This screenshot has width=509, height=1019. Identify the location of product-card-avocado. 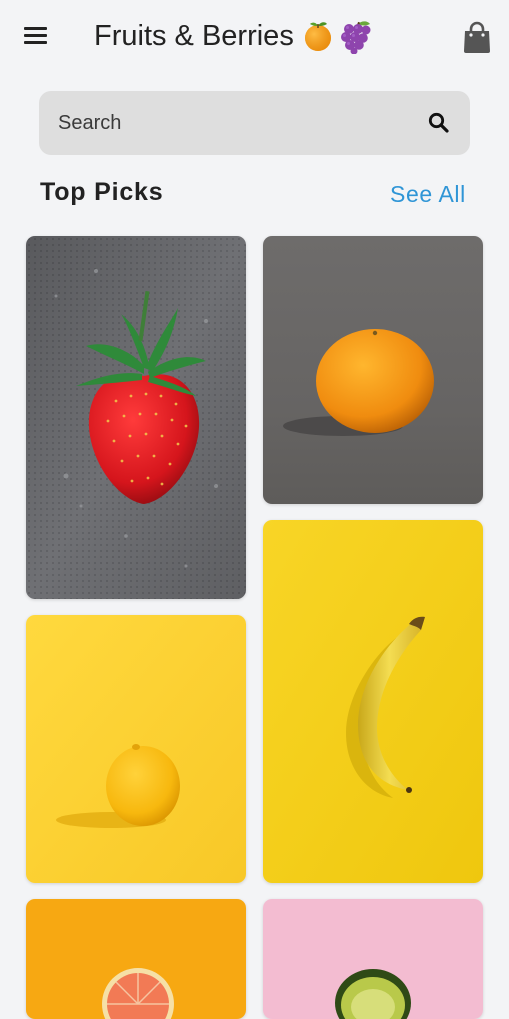
(373, 959).